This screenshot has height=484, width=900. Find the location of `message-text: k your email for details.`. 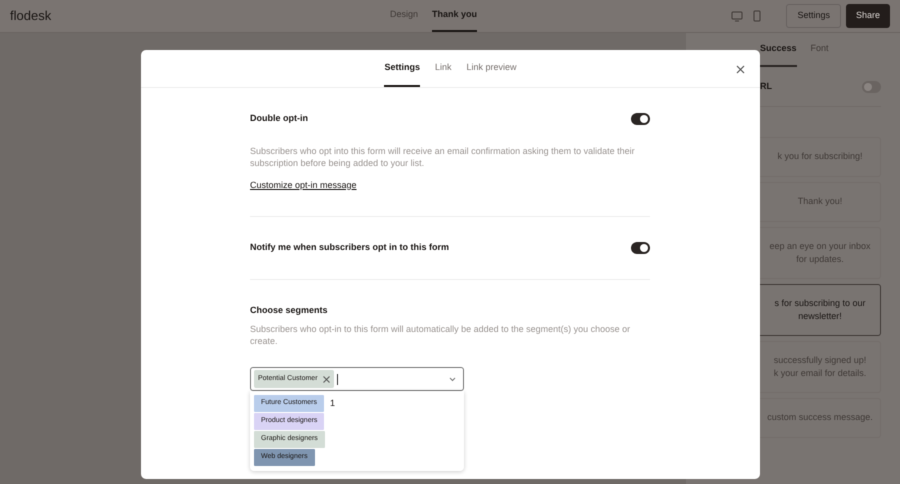

message-text: k your email for details. is located at coordinates (820, 373).